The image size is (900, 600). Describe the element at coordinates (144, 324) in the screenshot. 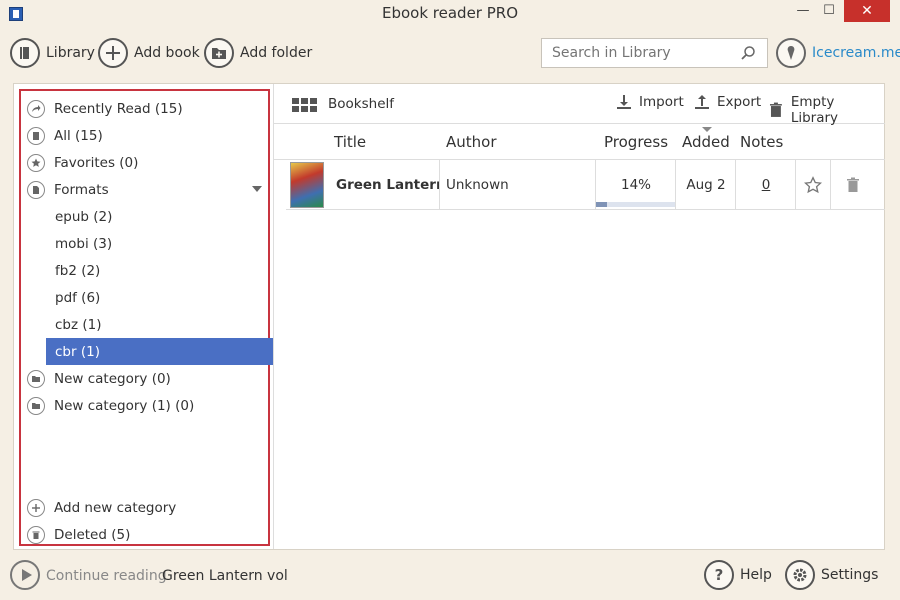

I see `sidebar-item-format-cbz: cbz (1)` at that location.